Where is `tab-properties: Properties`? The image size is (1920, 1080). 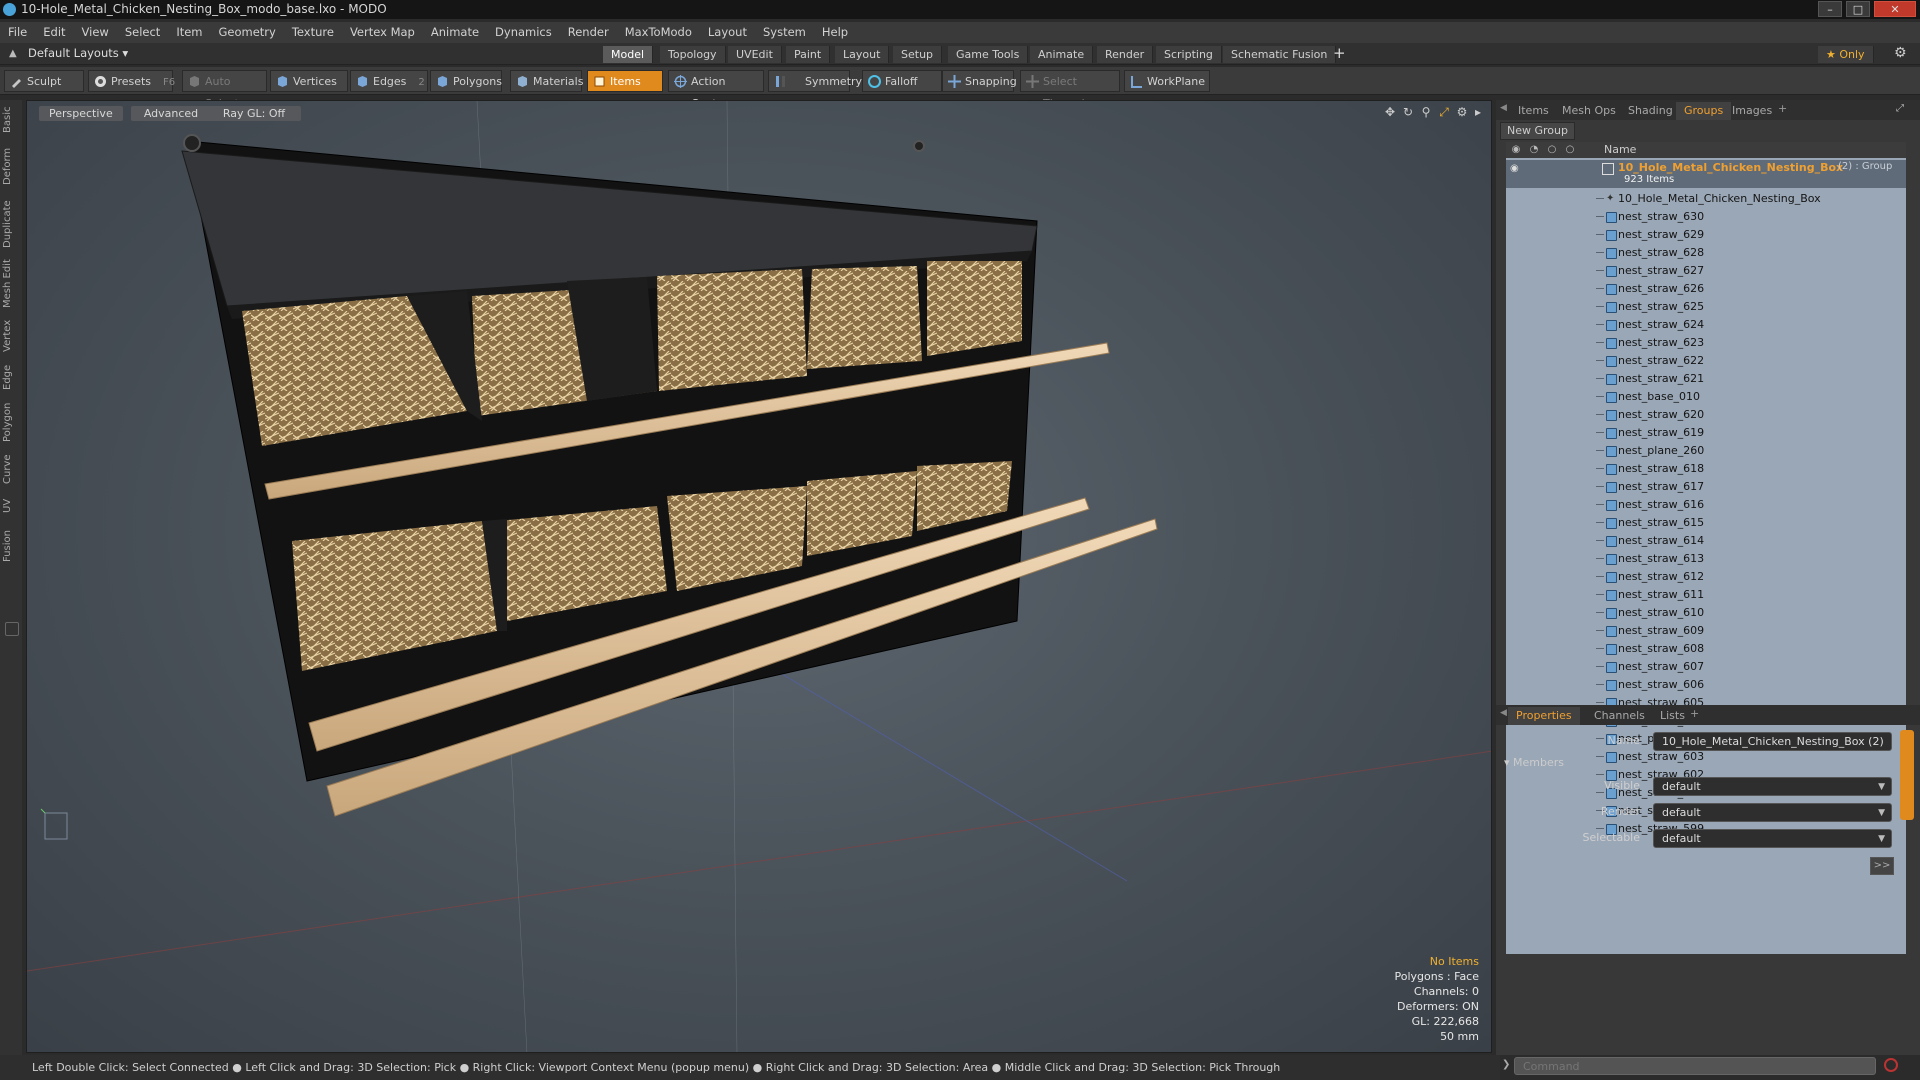
tab-properties: Properties is located at coordinates (1544, 716).